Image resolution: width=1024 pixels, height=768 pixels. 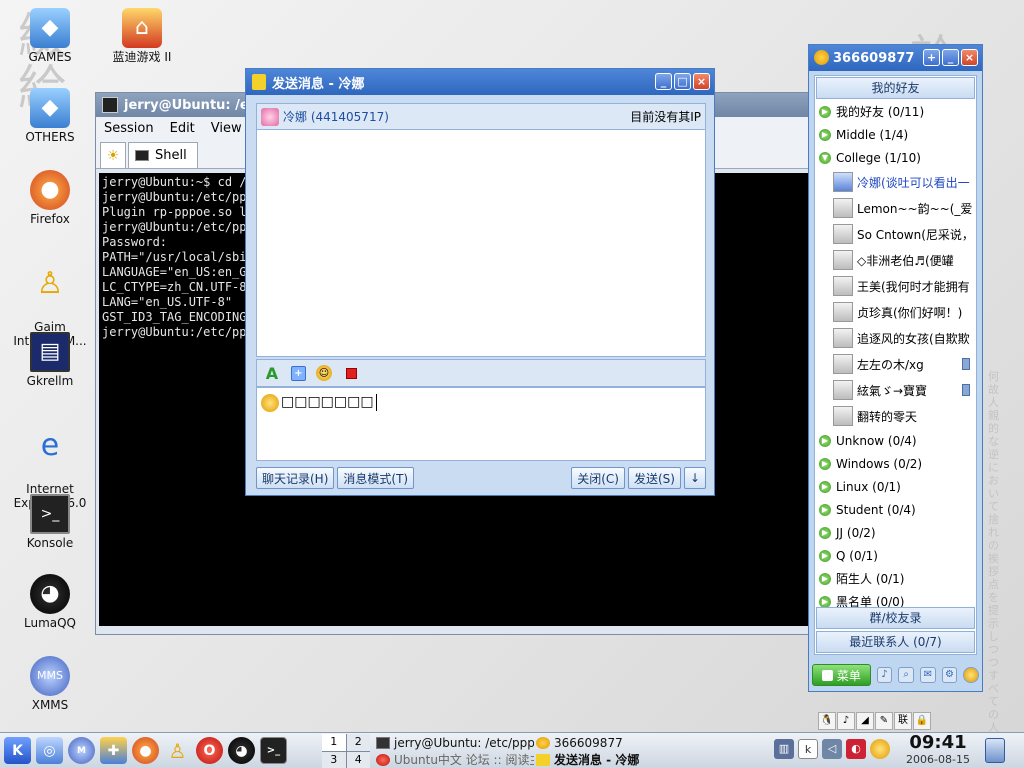 I want to click on desktop-icon-lumaqq: ◕ LumaQQ, so click(x=50, y=602).